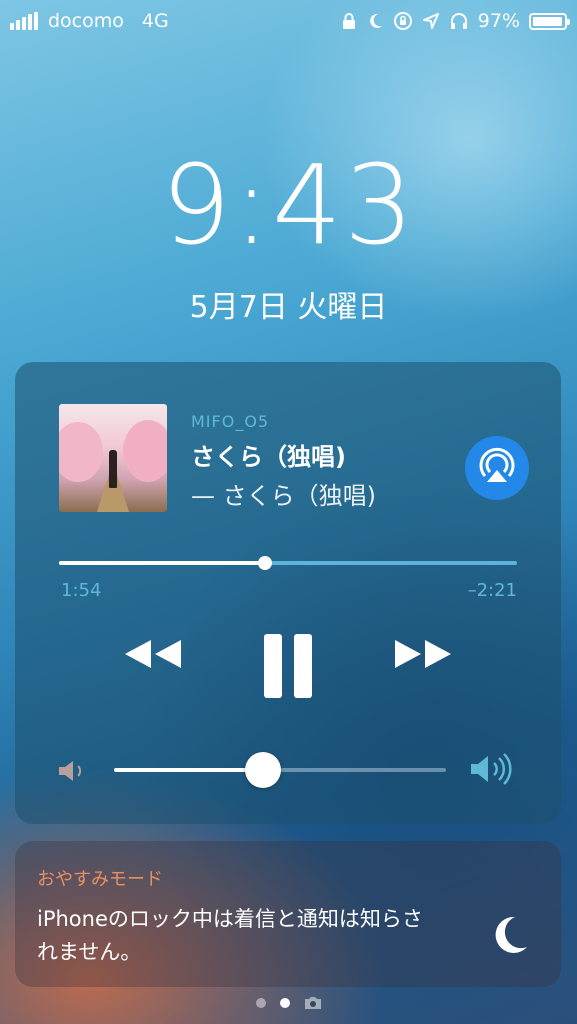 The width and height of the screenshot is (577, 1024). I want to click on fast-forward-icon, so click(423, 654).